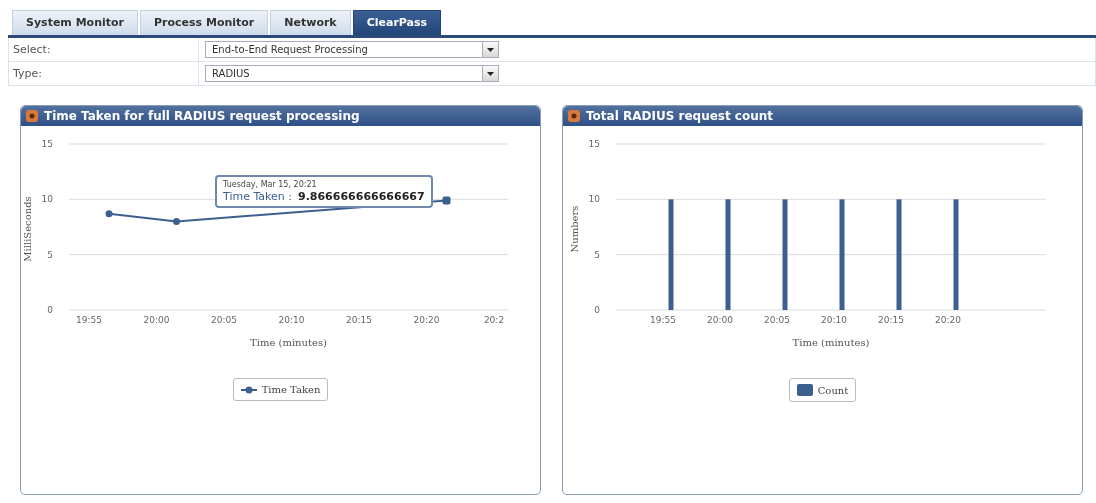 Image resolution: width=1096 pixels, height=503 pixels. I want to click on panel-title: Total RADIUS request count, so click(680, 116).